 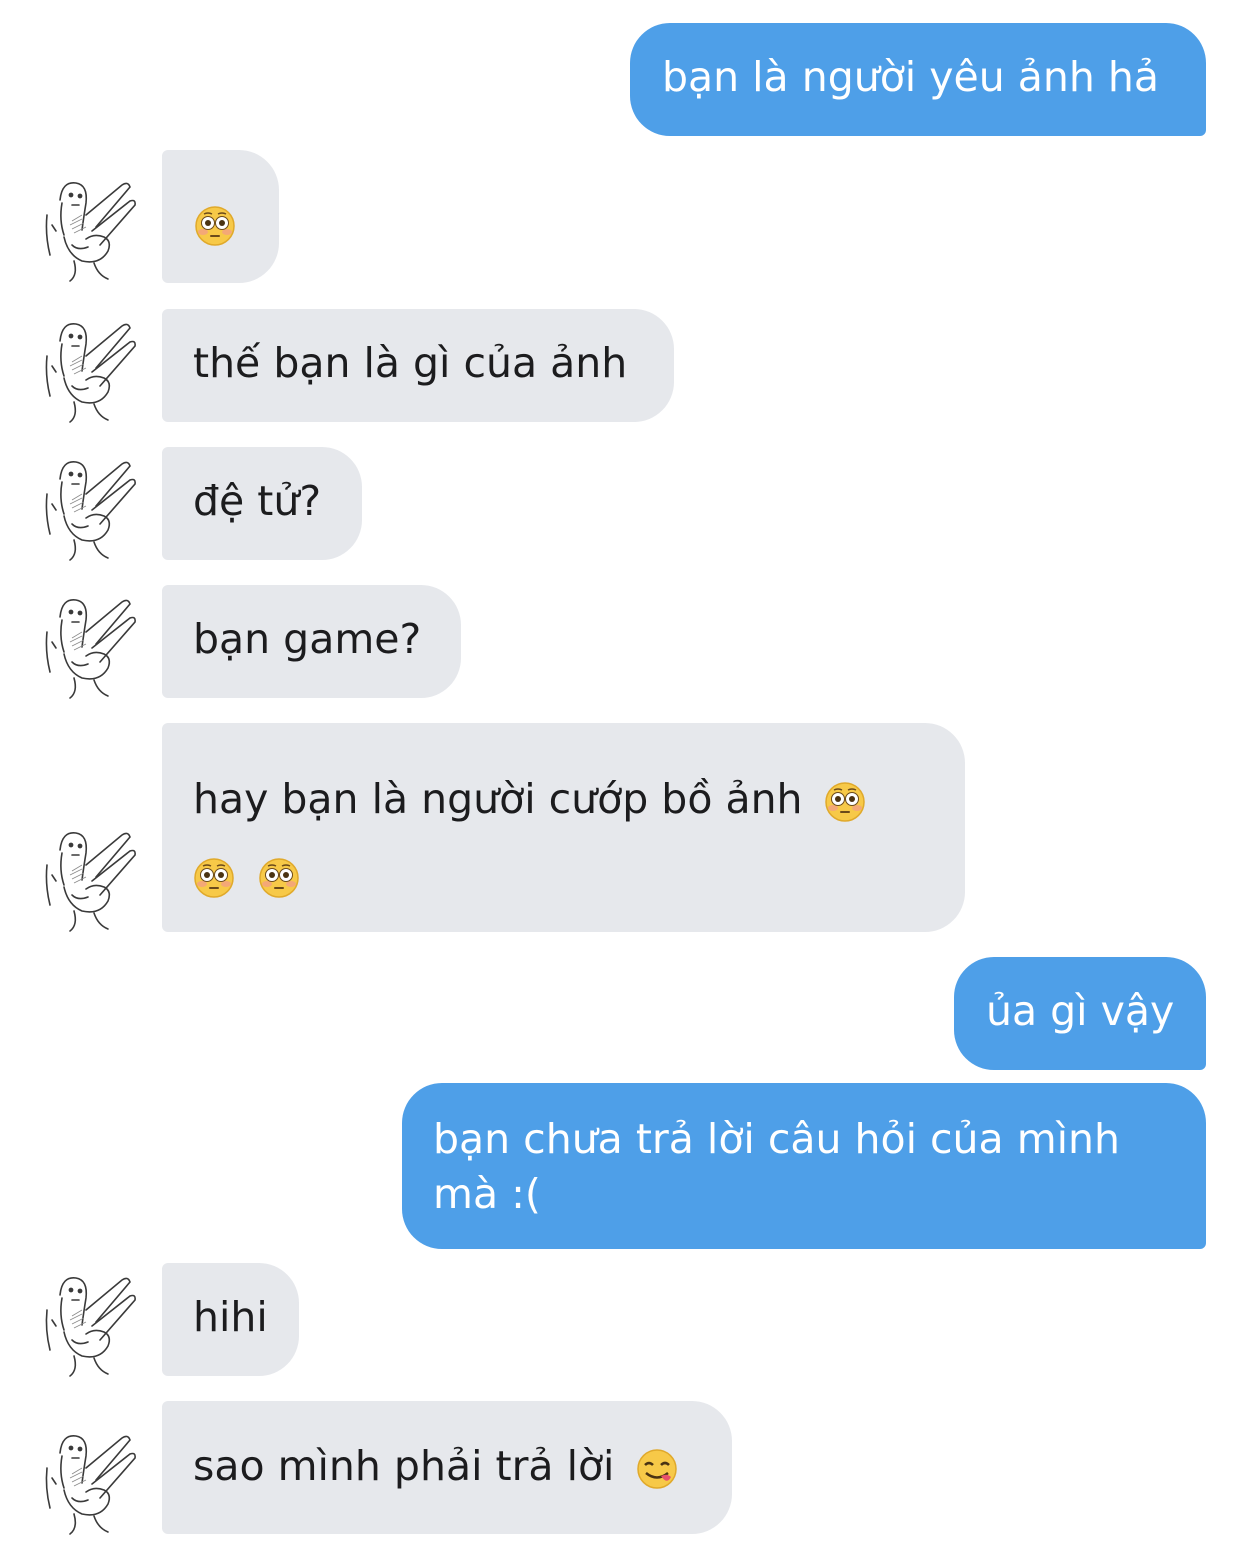 I want to click on message-bubble-received, so click(x=220, y=216).